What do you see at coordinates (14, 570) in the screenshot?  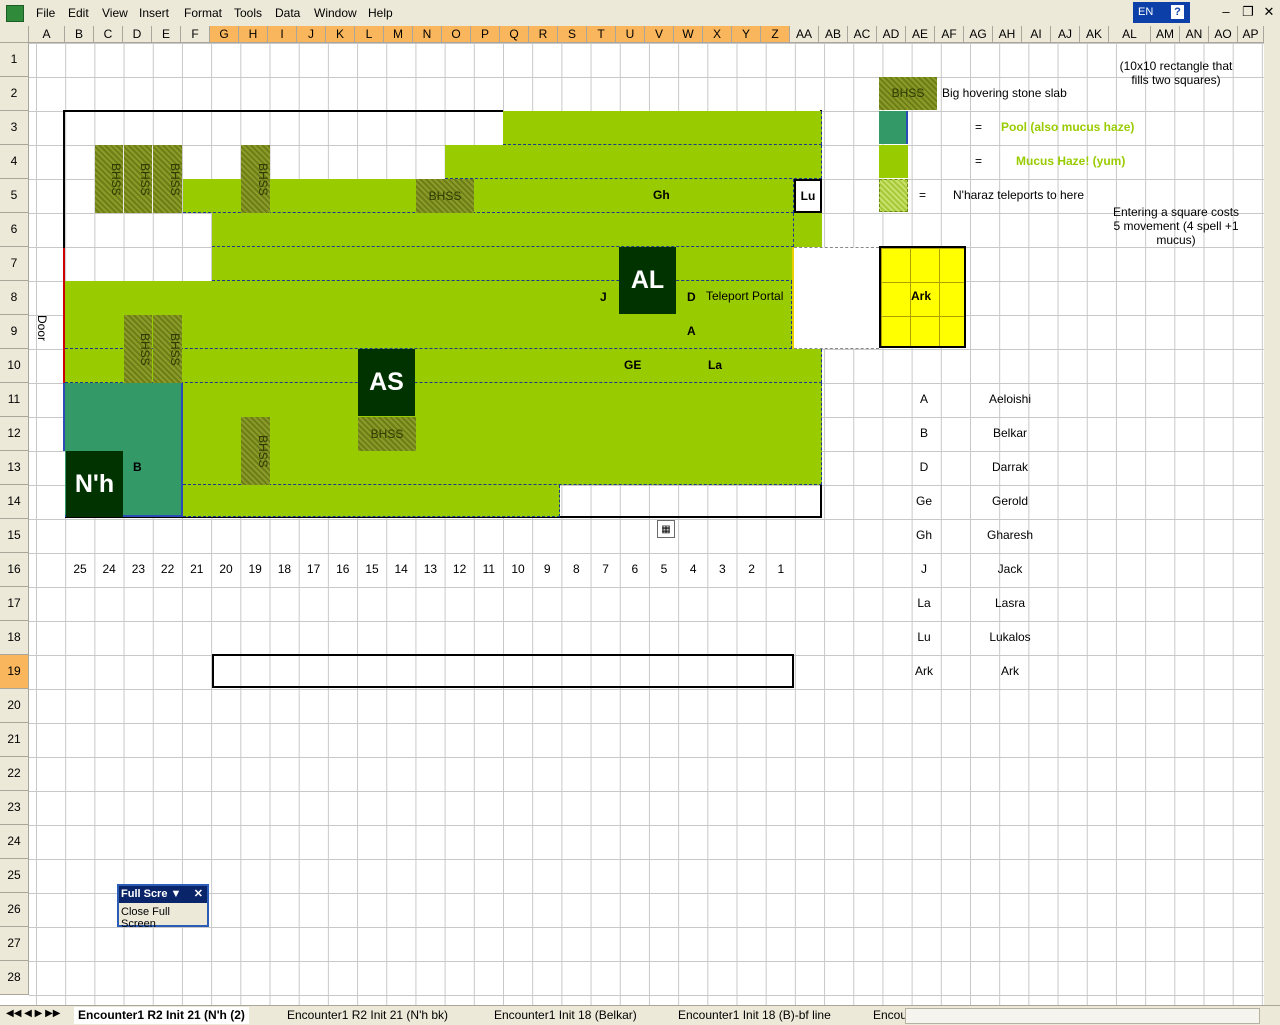 I see `row-header: 16` at bounding box center [14, 570].